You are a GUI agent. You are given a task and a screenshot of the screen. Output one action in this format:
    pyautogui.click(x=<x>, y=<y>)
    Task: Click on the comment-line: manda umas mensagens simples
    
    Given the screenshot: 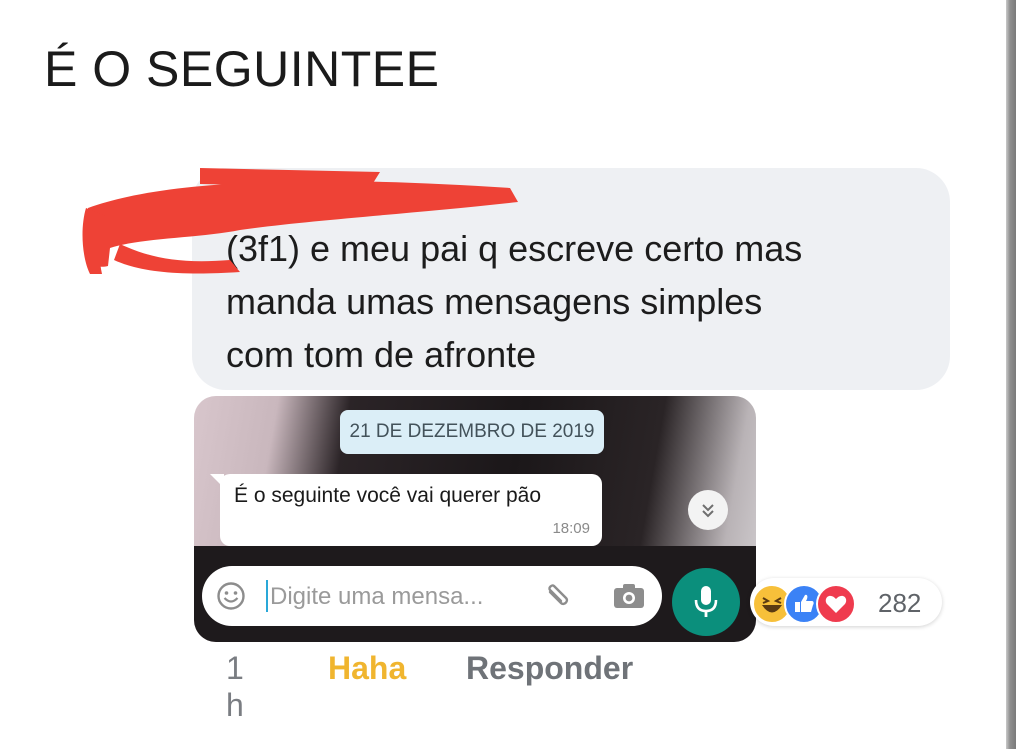 What is the action you would take?
    pyautogui.click(x=494, y=301)
    